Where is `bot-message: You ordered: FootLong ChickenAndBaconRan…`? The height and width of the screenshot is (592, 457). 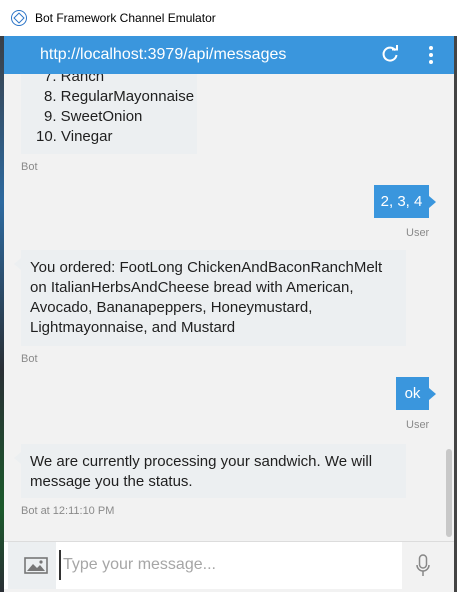 bot-message: You ordered: FootLong ChickenAndBaconRan… is located at coordinates (213, 298).